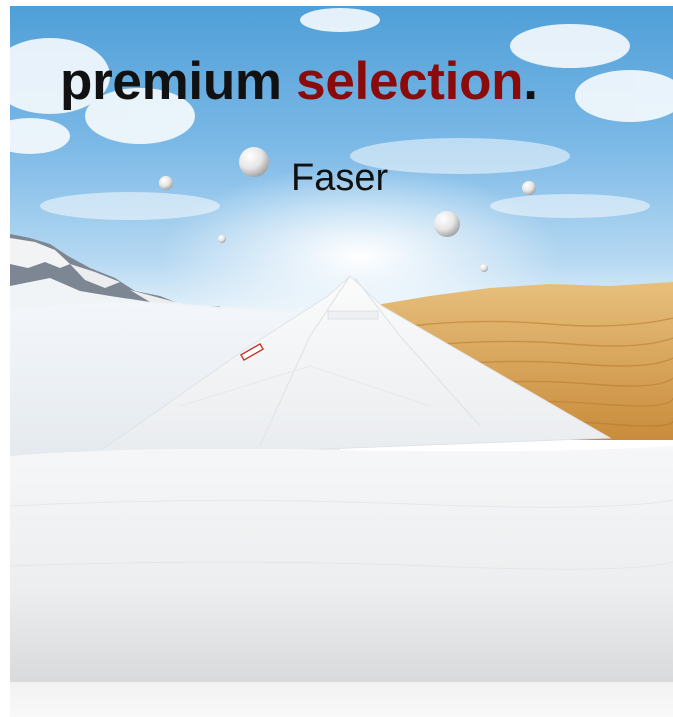  What do you see at coordinates (340, 178) in the screenshot?
I see `subline-faser: Faser` at bounding box center [340, 178].